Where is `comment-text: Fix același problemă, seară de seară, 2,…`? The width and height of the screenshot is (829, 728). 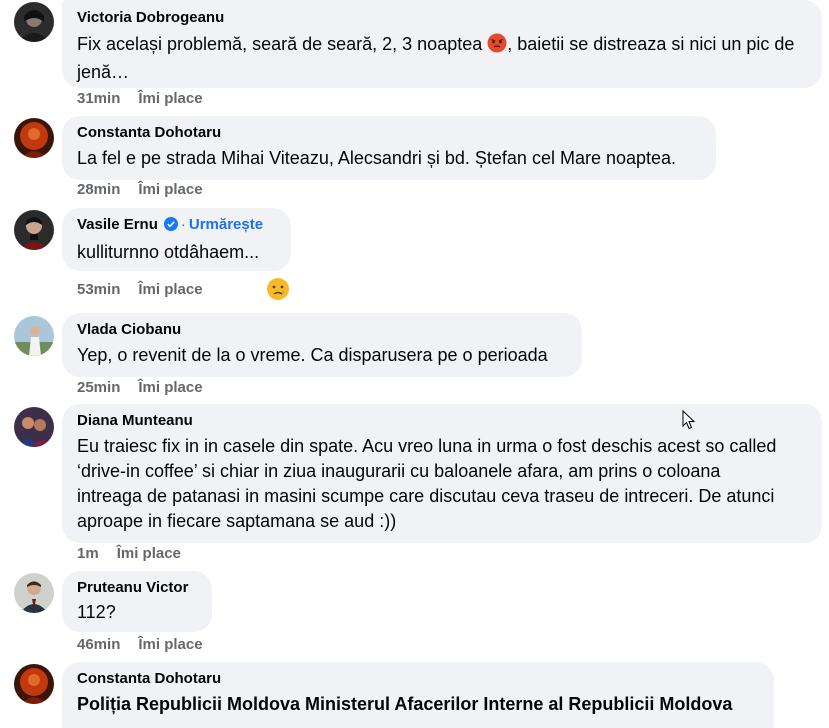
comment-text: Fix același problemă, seară de seară, 2,… is located at coordinates (442, 58).